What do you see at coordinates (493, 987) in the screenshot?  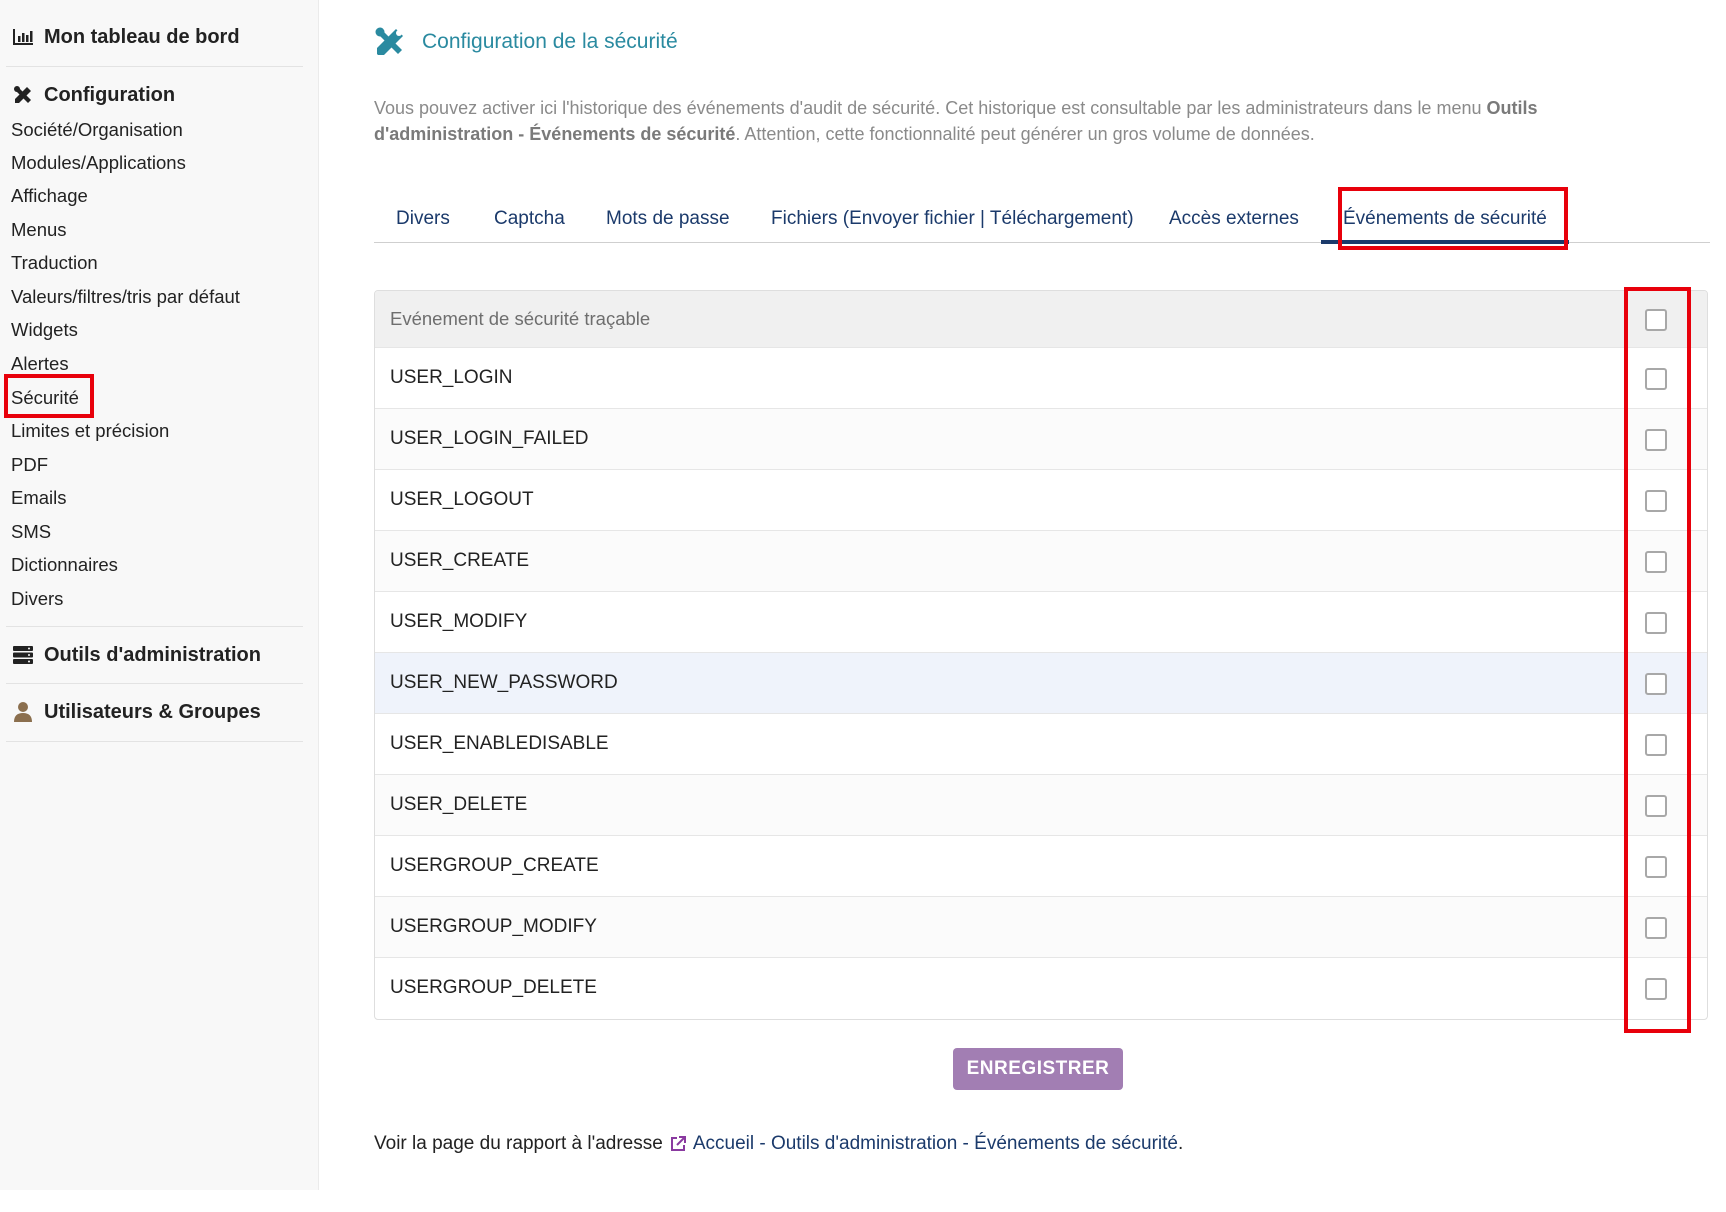 I see `event-name: USERGROUP_DELETE` at bounding box center [493, 987].